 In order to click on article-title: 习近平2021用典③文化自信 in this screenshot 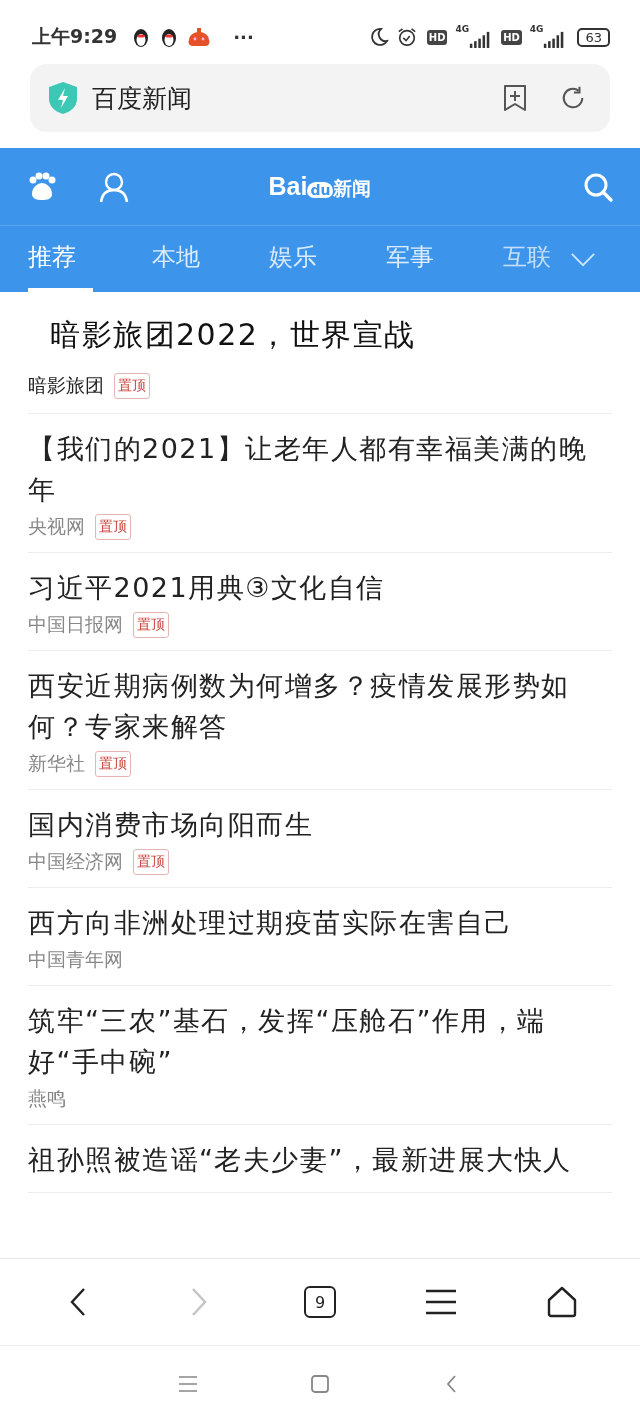, I will do `click(320, 587)`.